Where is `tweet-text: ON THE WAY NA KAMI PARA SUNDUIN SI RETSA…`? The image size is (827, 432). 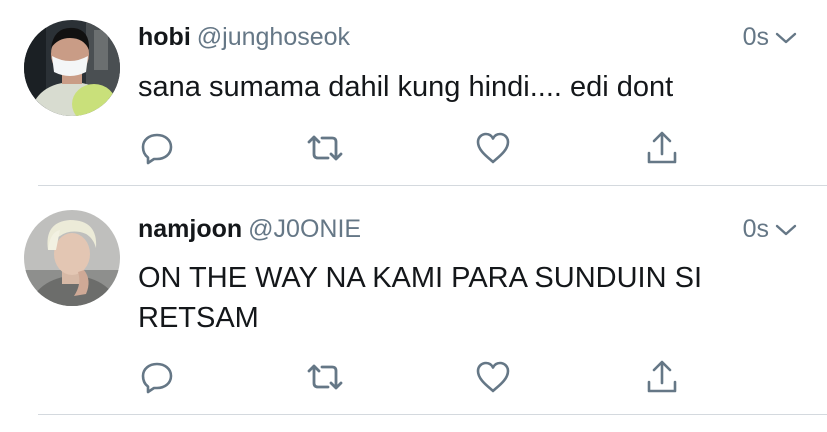 tweet-text: ON THE WAY NA KAMI PARA SUNDUIN SI RETSA… is located at coordinates (420, 298).